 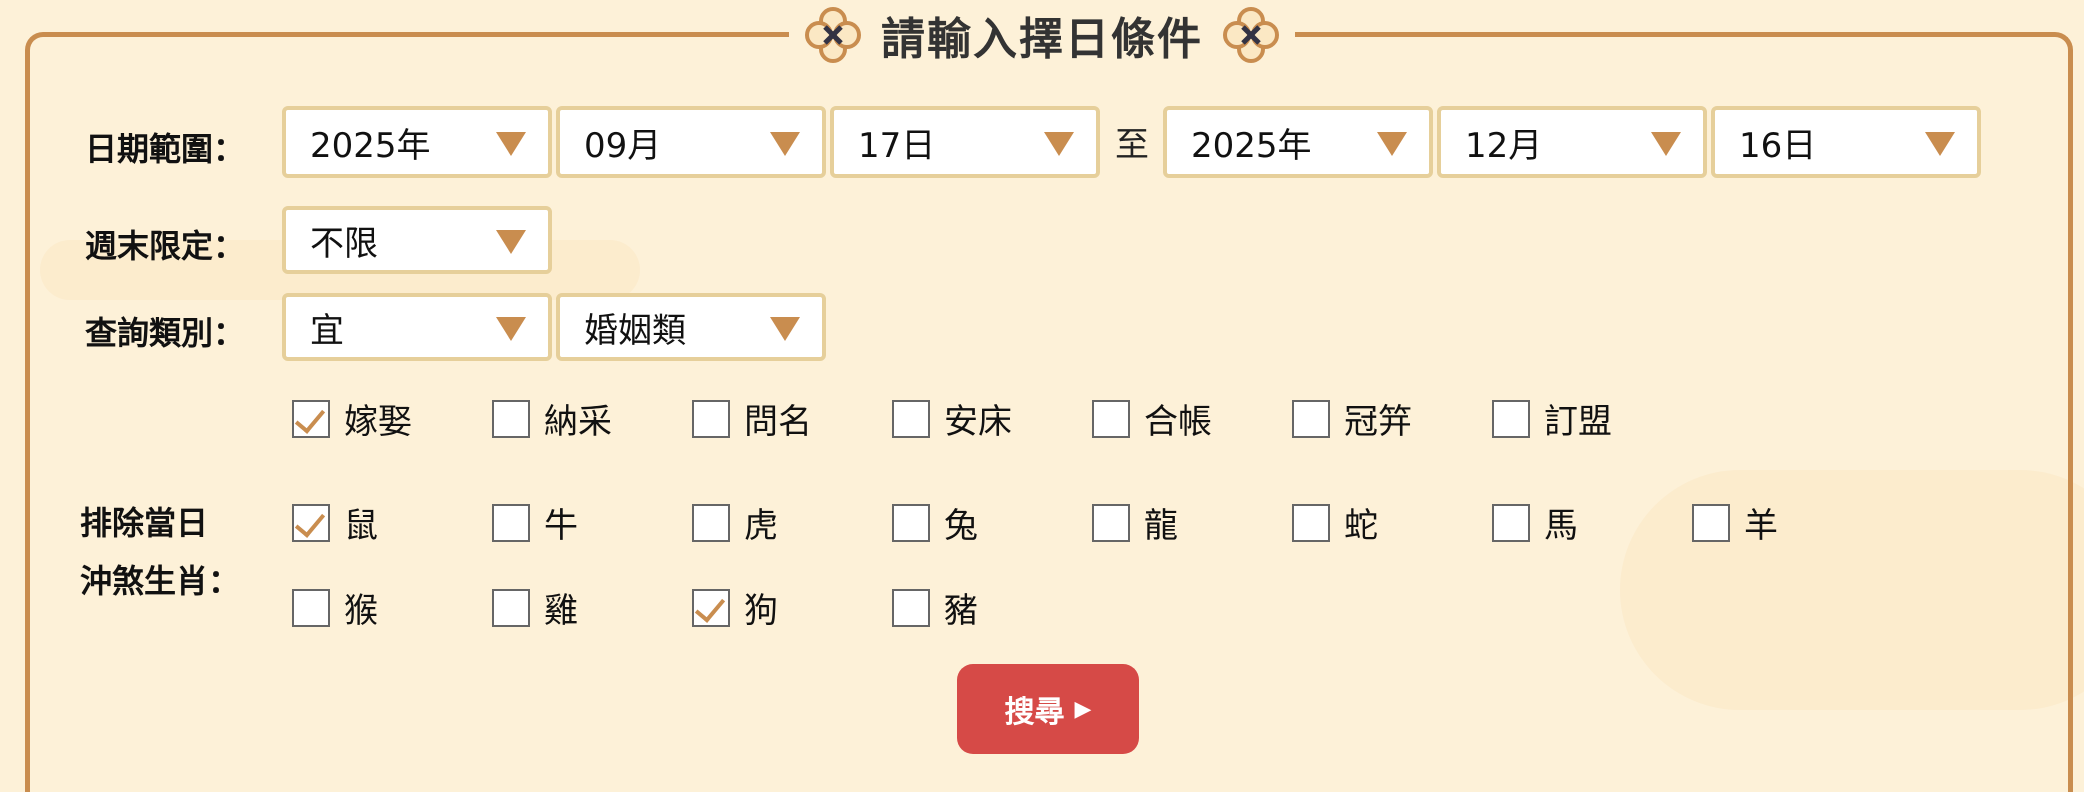 What do you see at coordinates (978, 422) in the screenshot?
I see `activity-label: 安床` at bounding box center [978, 422].